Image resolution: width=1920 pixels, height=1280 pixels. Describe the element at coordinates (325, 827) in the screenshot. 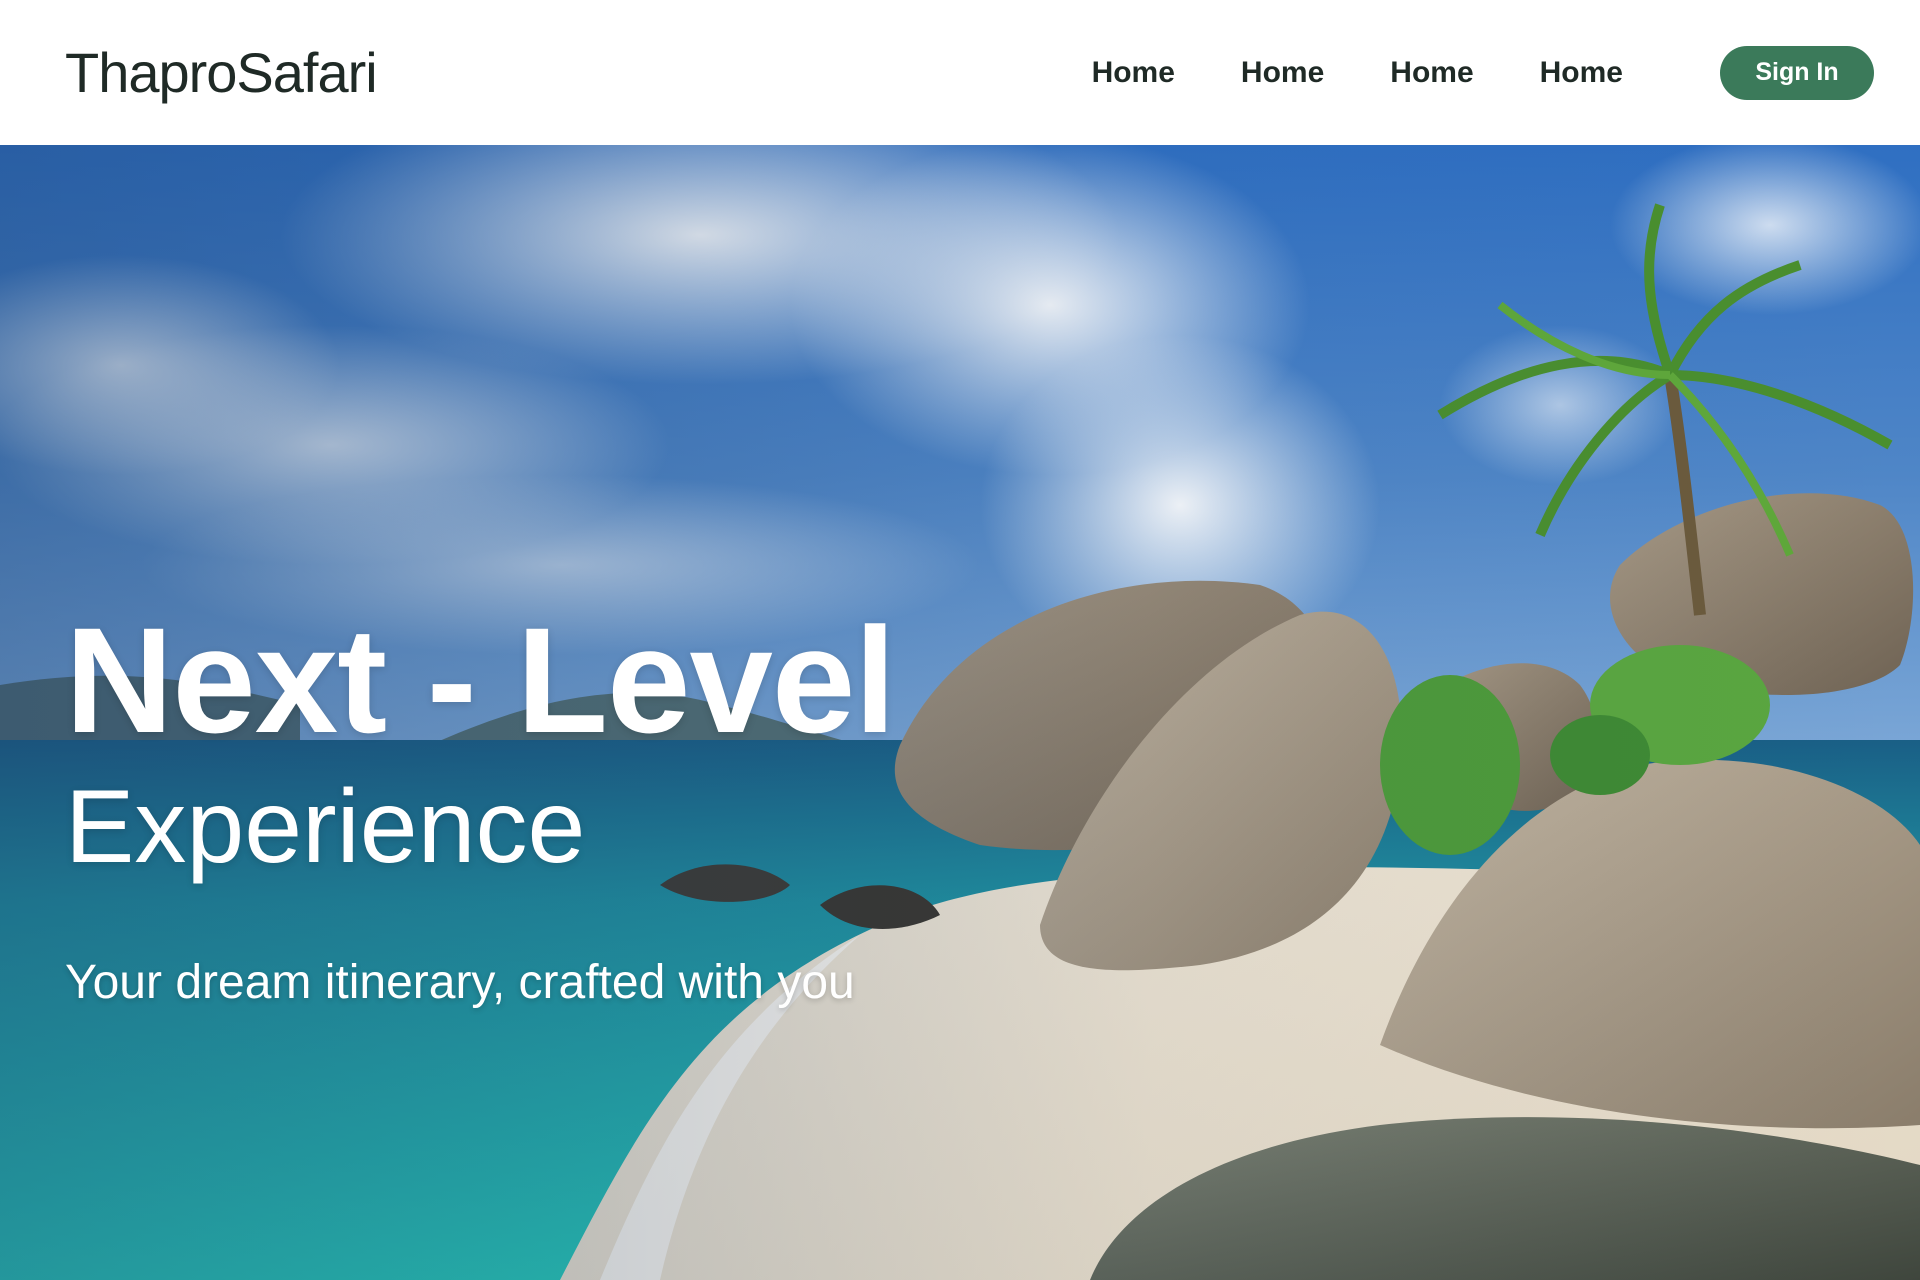

I see `hero-subheadline: Experience` at that location.